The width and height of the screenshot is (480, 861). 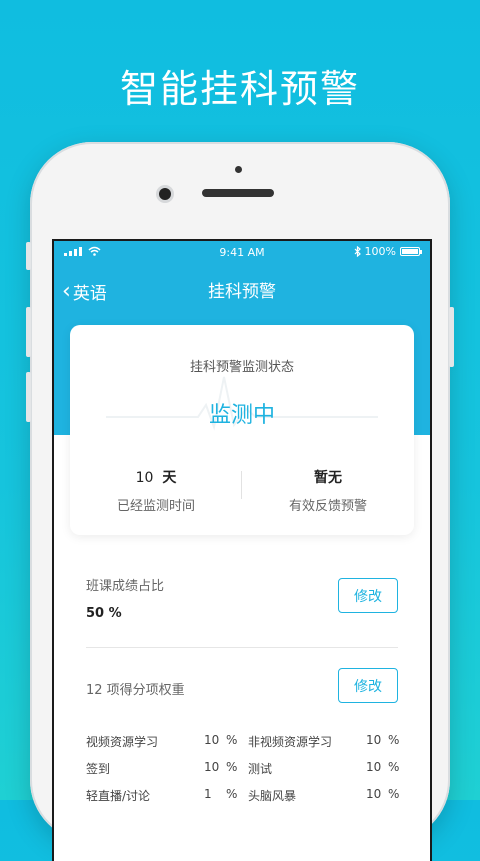 What do you see at coordinates (165, 194) in the screenshot?
I see `front-camera-icon` at bounding box center [165, 194].